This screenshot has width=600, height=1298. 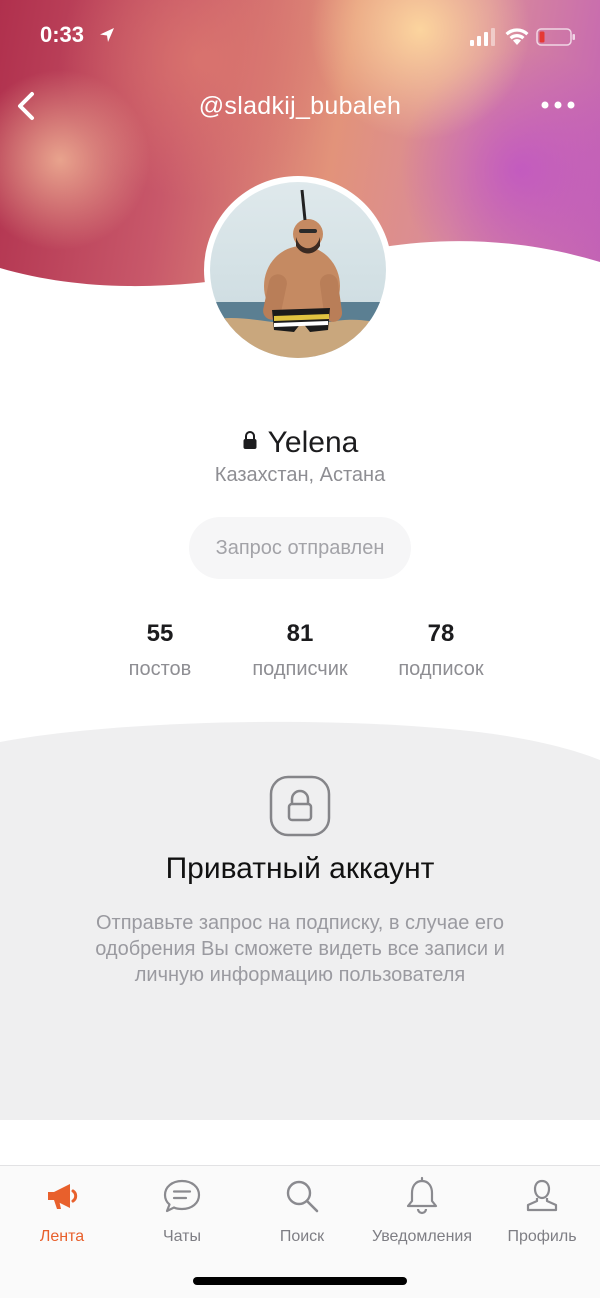 I want to click on tab-feed: Лента, so click(x=62, y=1211).